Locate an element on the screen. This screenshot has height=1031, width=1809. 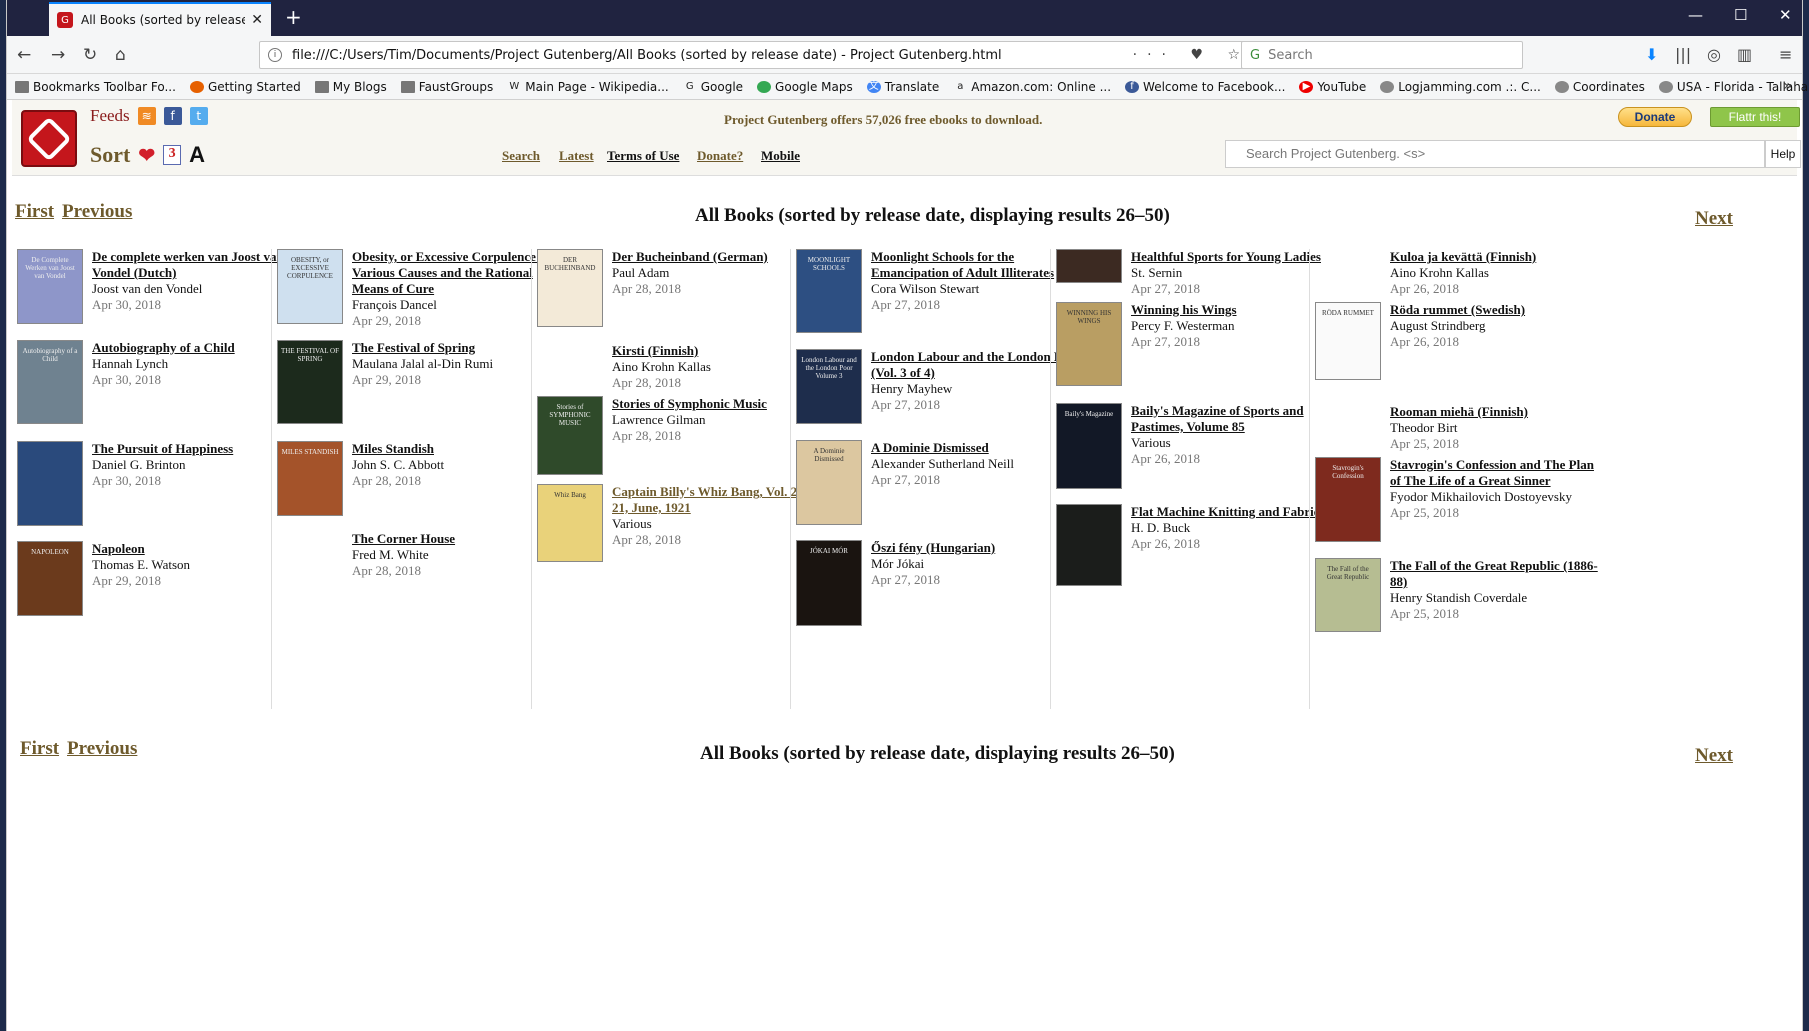
book-title-link: Kirsti (Finnish) is located at coordinates (719, 351).